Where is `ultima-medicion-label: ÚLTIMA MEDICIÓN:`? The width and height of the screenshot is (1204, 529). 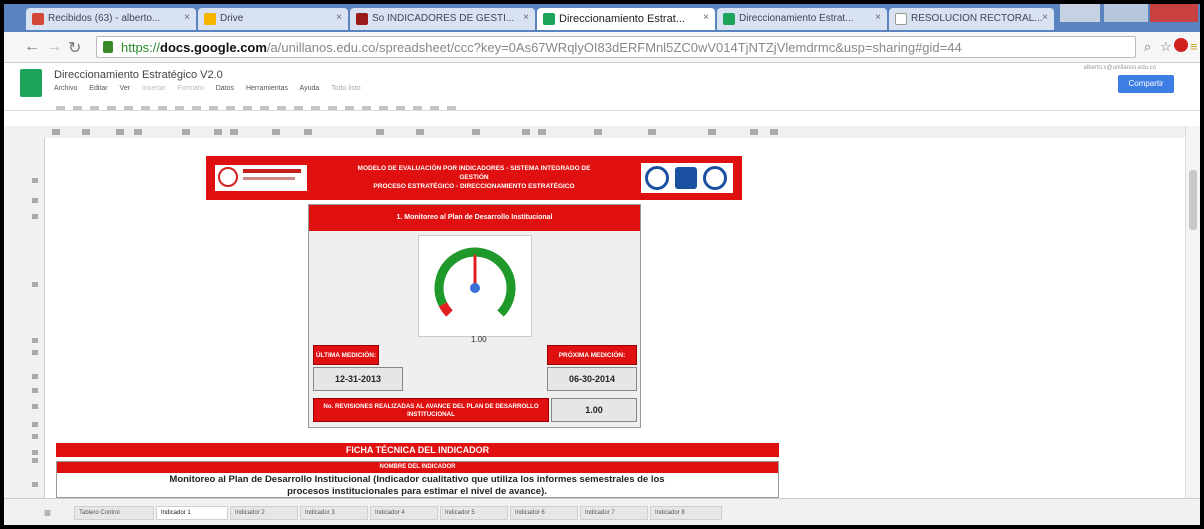 ultima-medicion-label: ÚLTIMA MEDICIÓN: is located at coordinates (346, 355).